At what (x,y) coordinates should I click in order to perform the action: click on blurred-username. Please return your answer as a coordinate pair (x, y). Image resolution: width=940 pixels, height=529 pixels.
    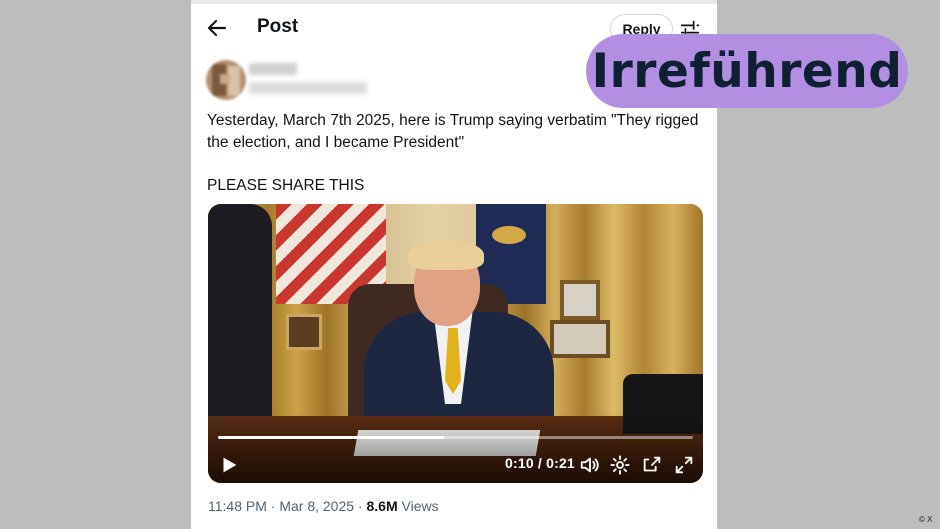
    Looking at the image, I should click on (308, 88).